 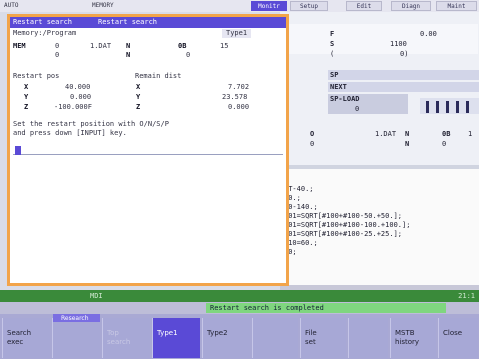 What do you see at coordinates (19, 46) in the screenshot?
I see `mem-label: MEM` at bounding box center [19, 46].